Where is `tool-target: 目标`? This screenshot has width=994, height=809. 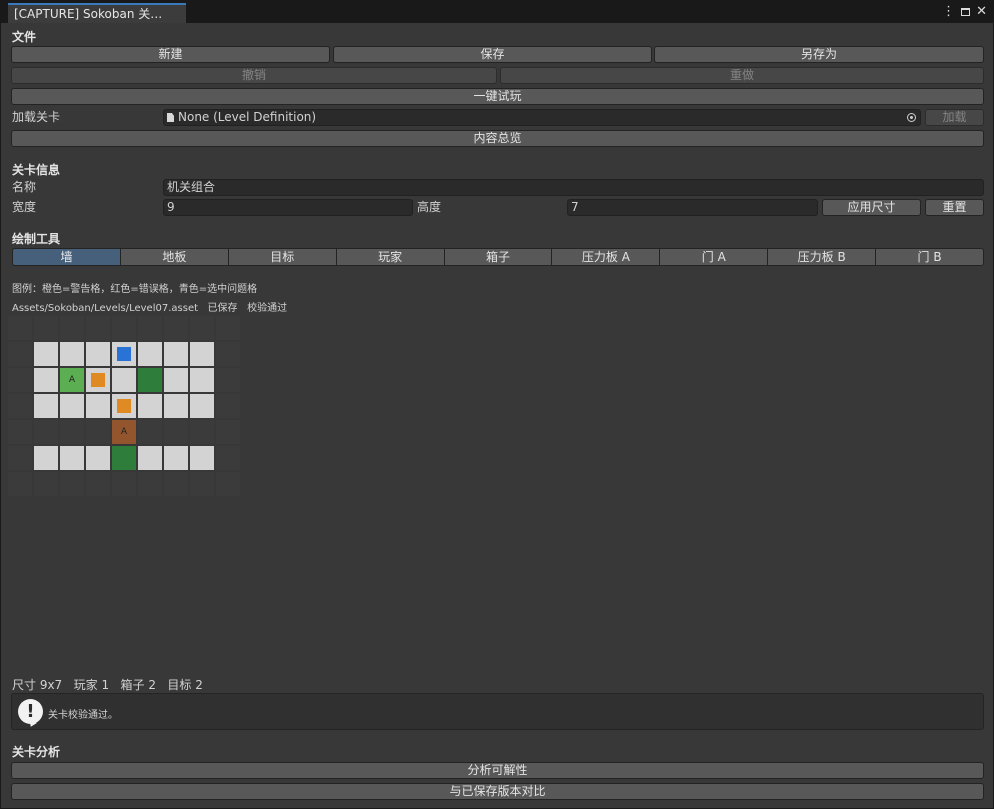 tool-target: 目标 is located at coordinates (282, 257).